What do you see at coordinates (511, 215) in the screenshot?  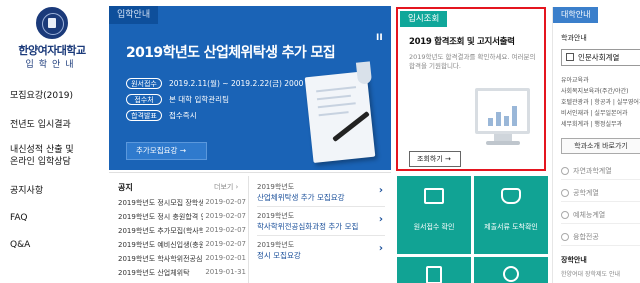 I see `document-check-tile: 제출서류 도착확인` at bounding box center [511, 215].